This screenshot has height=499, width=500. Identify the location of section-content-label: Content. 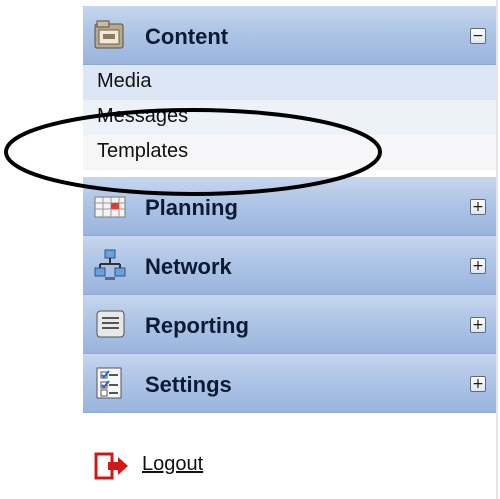
(187, 36).